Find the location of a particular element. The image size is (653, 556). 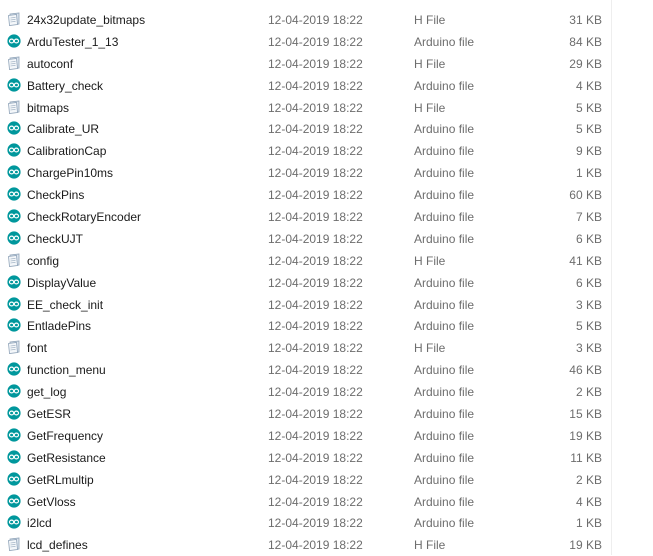

file-row: get_log 12-04-2019 18:22 Arduino file 2 KB is located at coordinates (326, 392).